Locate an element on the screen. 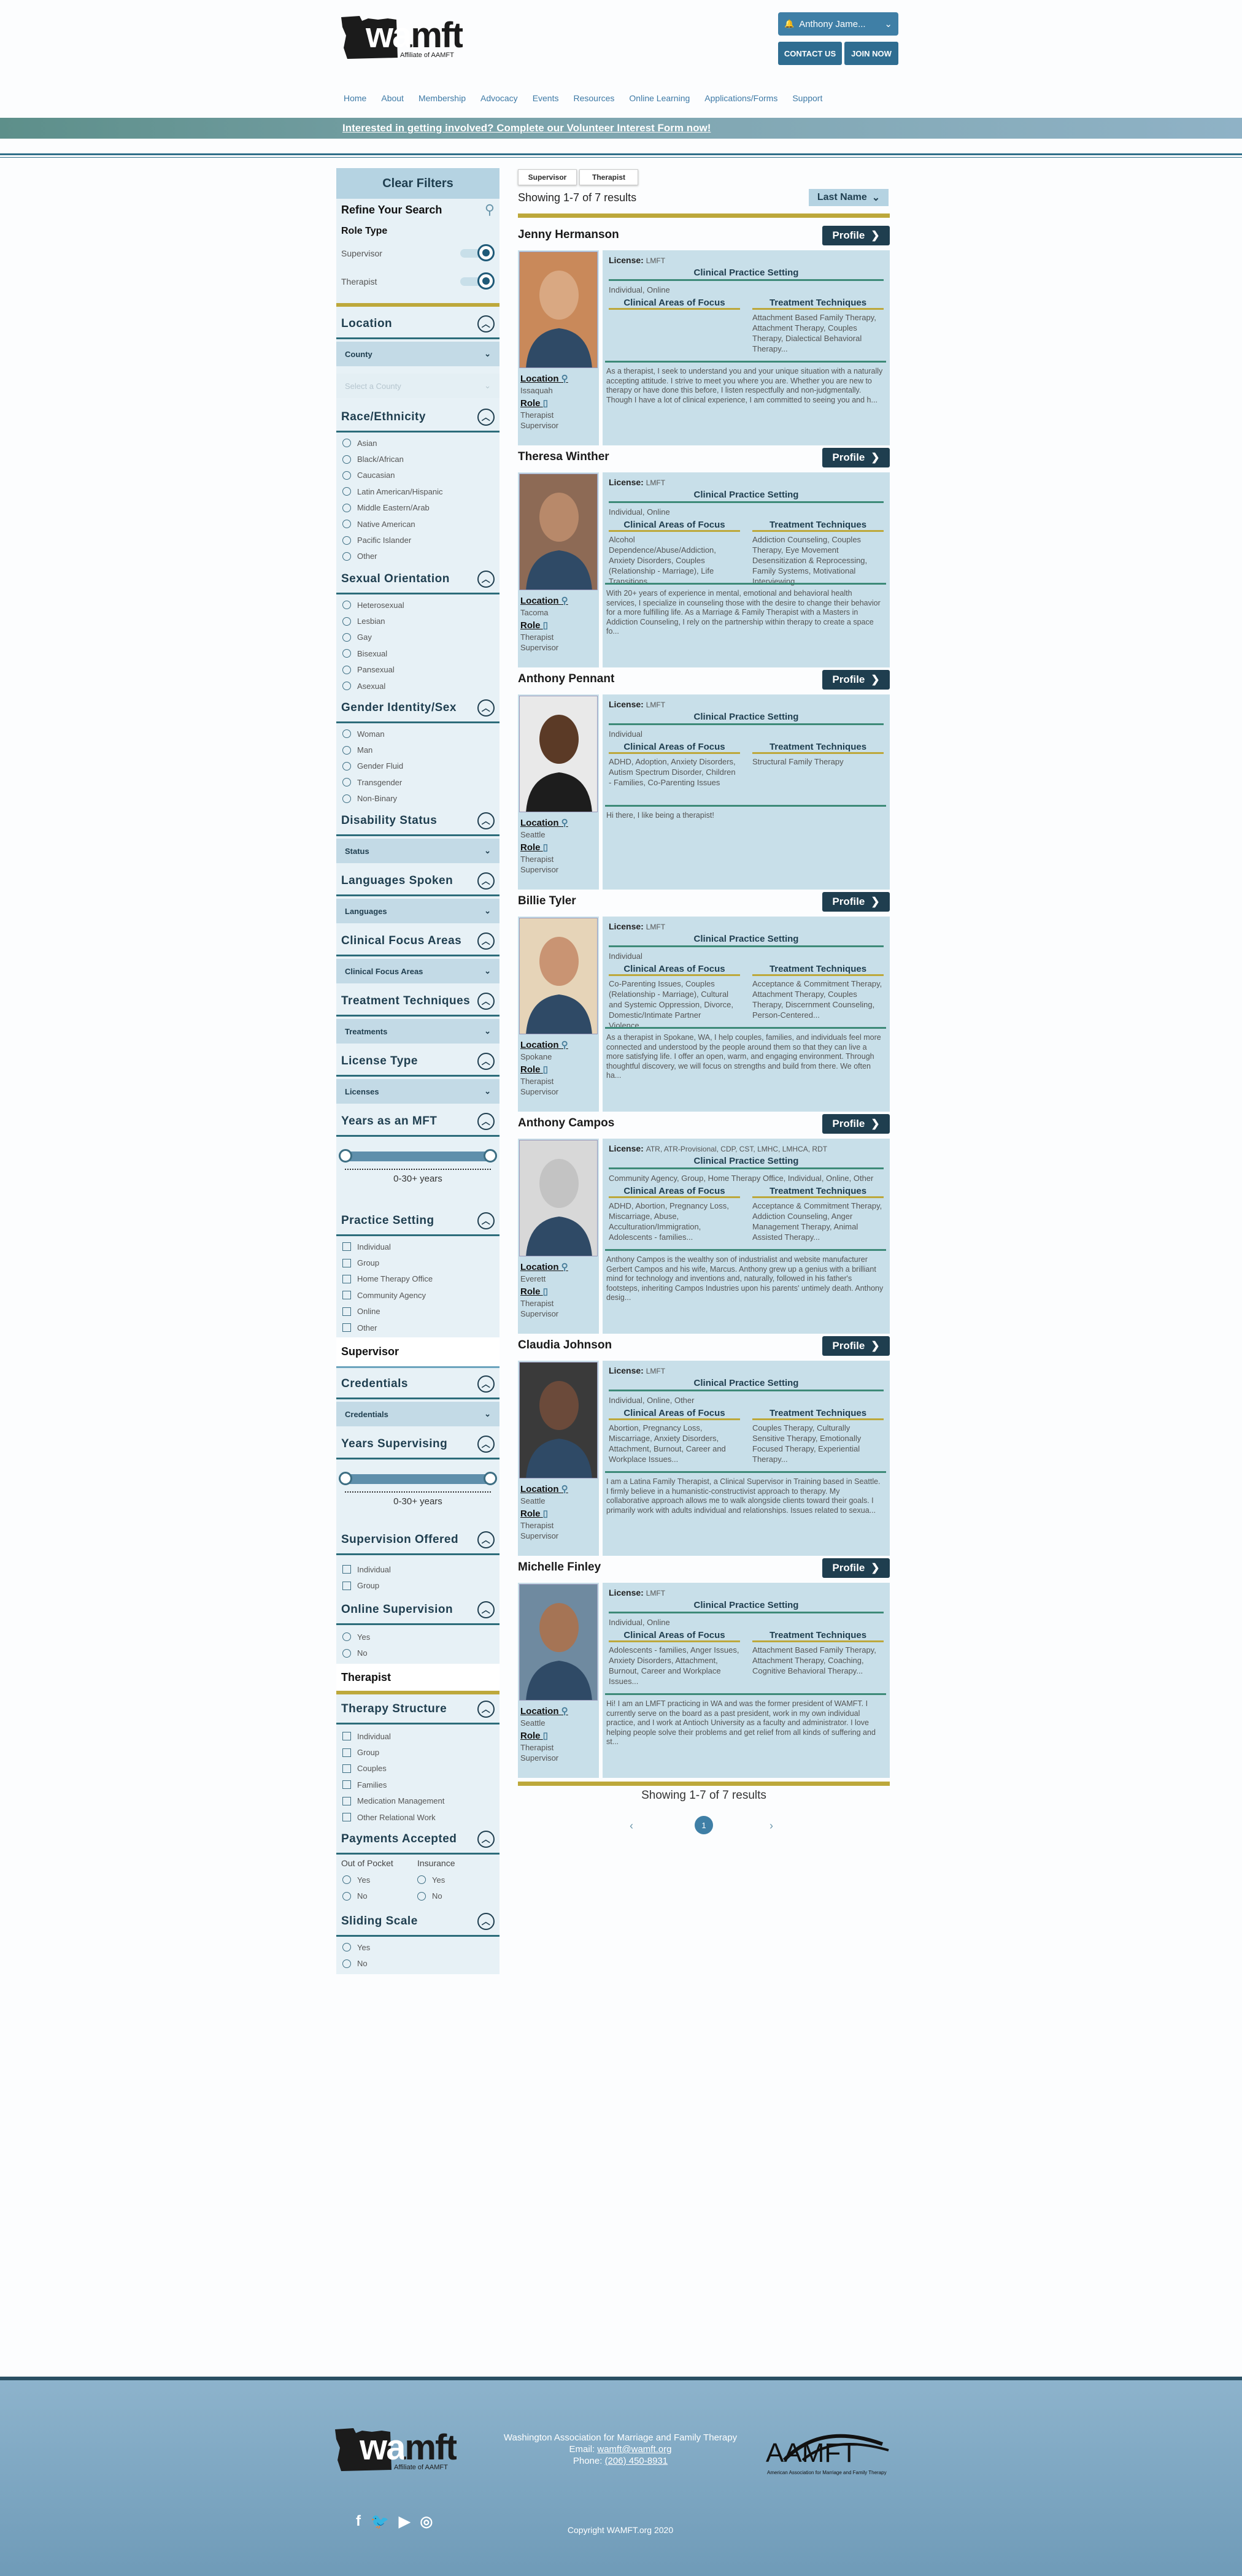 The image size is (1242, 2576). gender-option: Non-Binary is located at coordinates (418, 799).